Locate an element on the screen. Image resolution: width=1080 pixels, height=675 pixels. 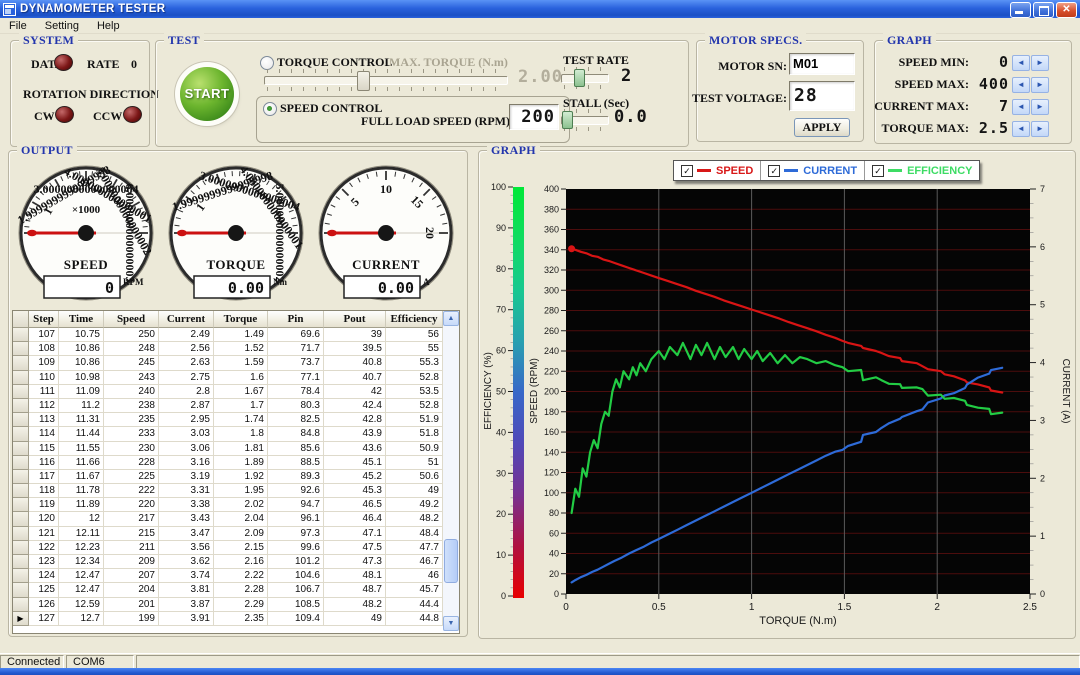
torque-control-radio is located at coordinates (267, 63).